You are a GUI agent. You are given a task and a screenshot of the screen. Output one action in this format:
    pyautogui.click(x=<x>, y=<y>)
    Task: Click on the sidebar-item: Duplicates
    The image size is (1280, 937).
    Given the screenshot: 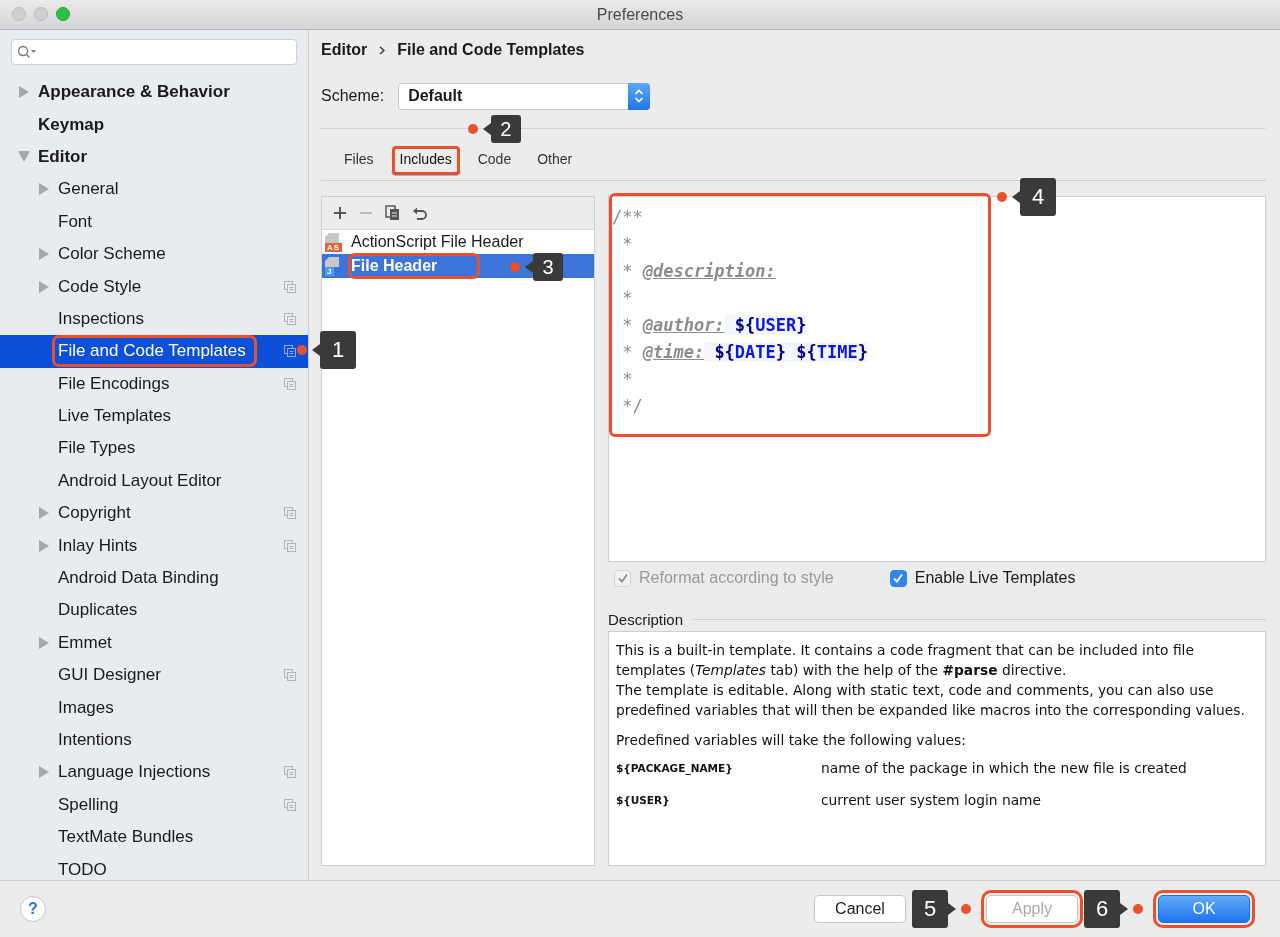 What is the action you would take?
    pyautogui.click(x=154, y=610)
    